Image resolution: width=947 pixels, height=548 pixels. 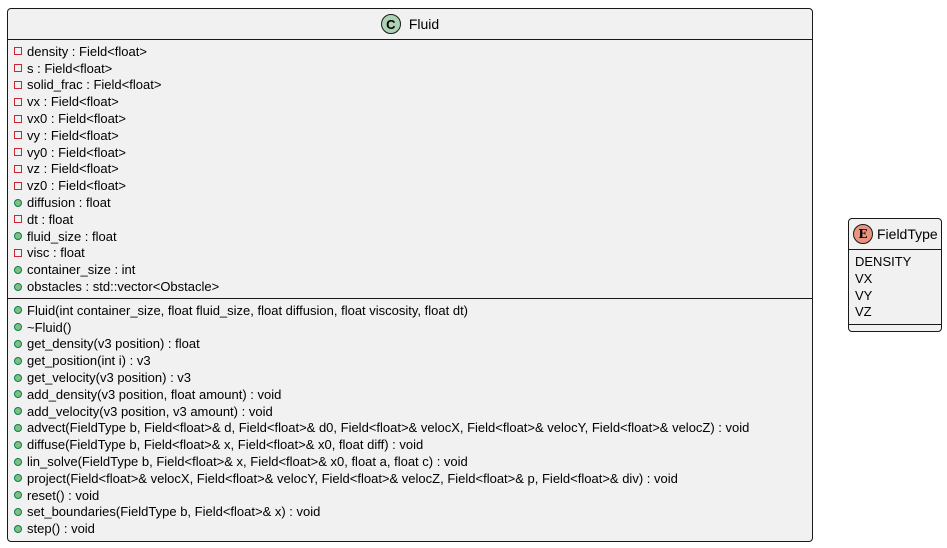 I want to click on fieldtype-enum-box: E FieldType DENSITY VX VY VZ, so click(x=895, y=275).